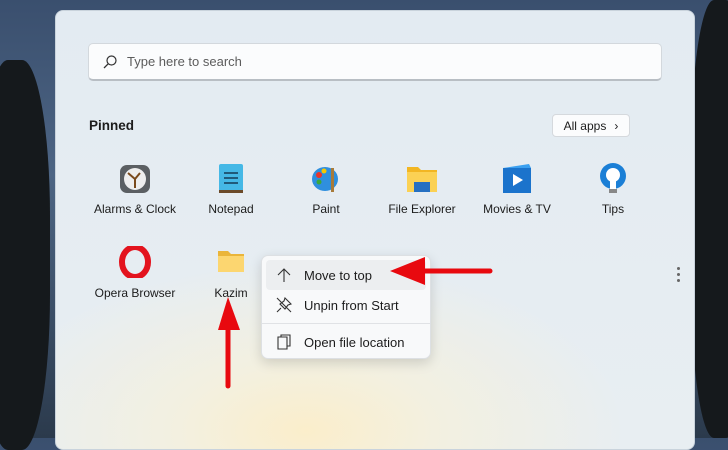 This screenshot has height=450, width=728. What do you see at coordinates (441, 271) in the screenshot?
I see `arrow-to-move-to-top` at bounding box center [441, 271].